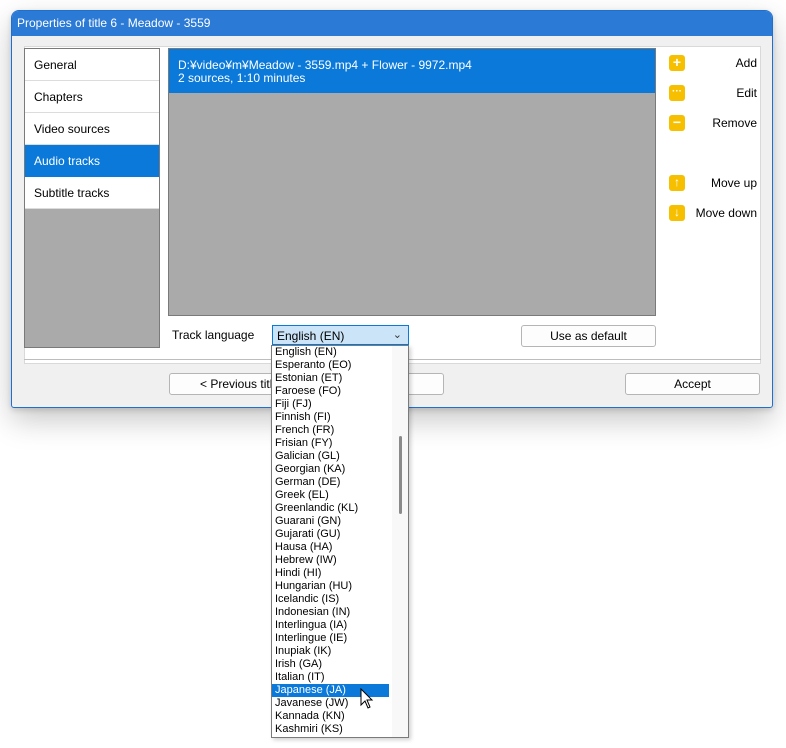 This screenshot has width=786, height=748. What do you see at coordinates (330, 495) in the screenshot?
I see `language-option: Greek (EL)` at bounding box center [330, 495].